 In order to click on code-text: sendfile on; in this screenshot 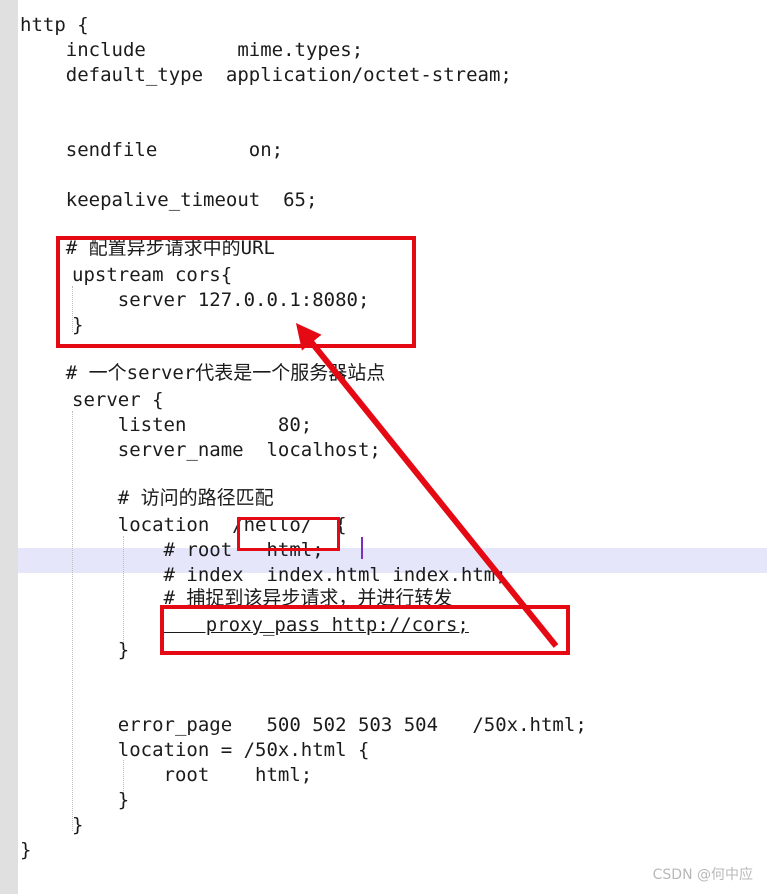, I will do `click(152, 150)`.